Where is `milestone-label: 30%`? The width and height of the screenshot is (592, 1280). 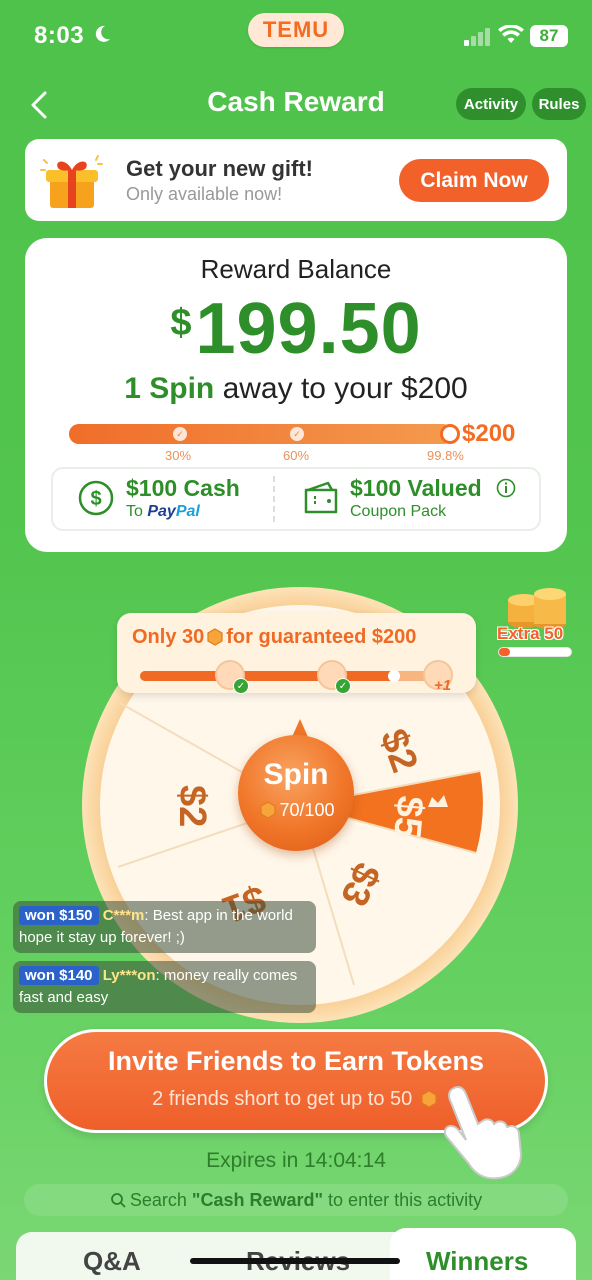 milestone-label: 30% is located at coordinates (178, 455).